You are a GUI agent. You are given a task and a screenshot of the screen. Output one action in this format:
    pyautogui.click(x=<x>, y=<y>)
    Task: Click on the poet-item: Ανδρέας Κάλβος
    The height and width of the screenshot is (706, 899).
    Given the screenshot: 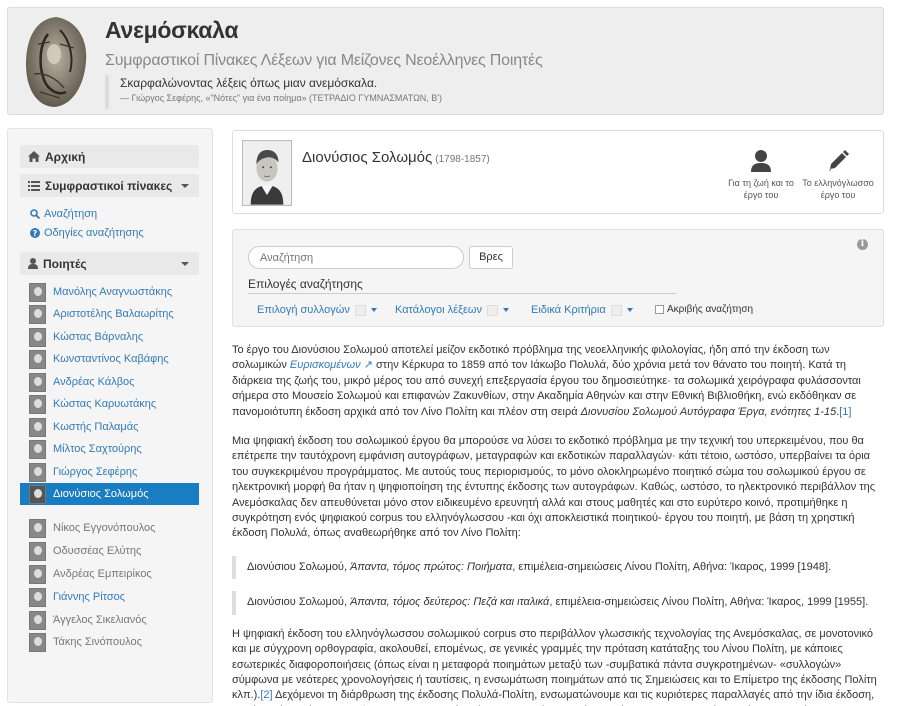 What is the action you would take?
    pyautogui.click(x=109, y=382)
    